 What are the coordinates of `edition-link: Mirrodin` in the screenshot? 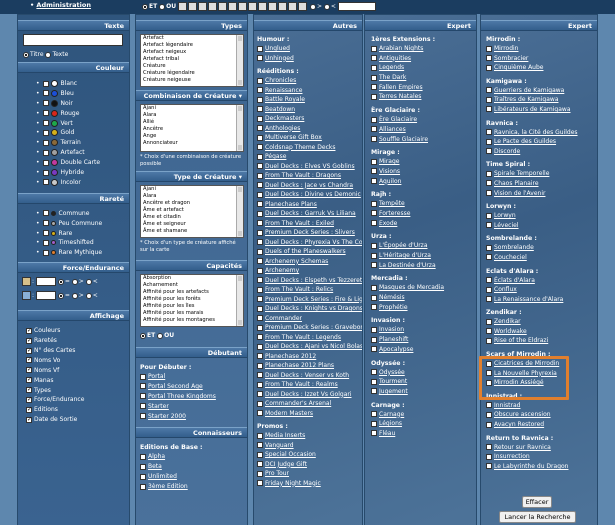 It's located at (506, 49).